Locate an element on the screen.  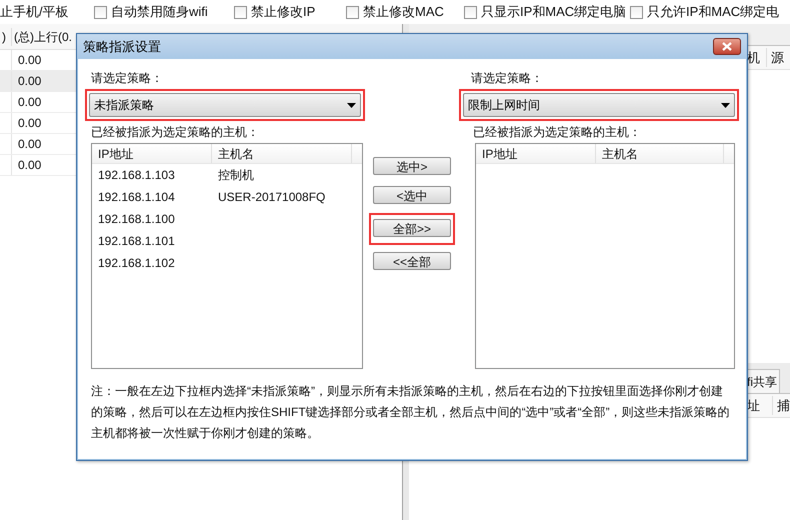
checkbox-label: 自动禁用随身wifi is located at coordinates (159, 12).